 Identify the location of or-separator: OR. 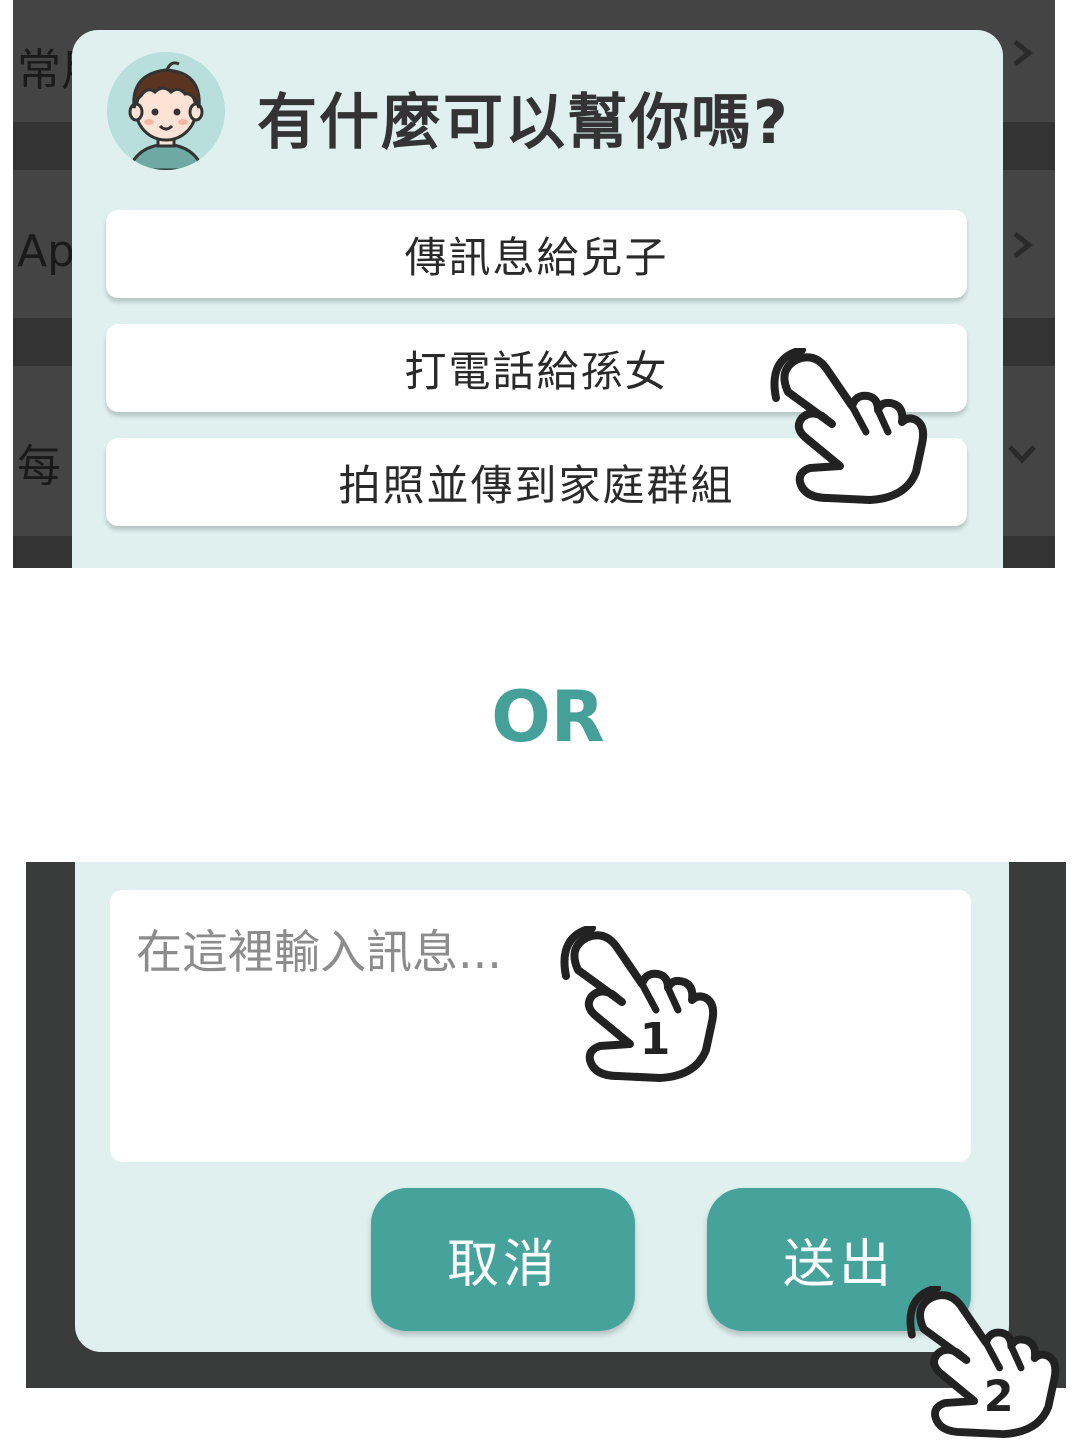
(548, 717).